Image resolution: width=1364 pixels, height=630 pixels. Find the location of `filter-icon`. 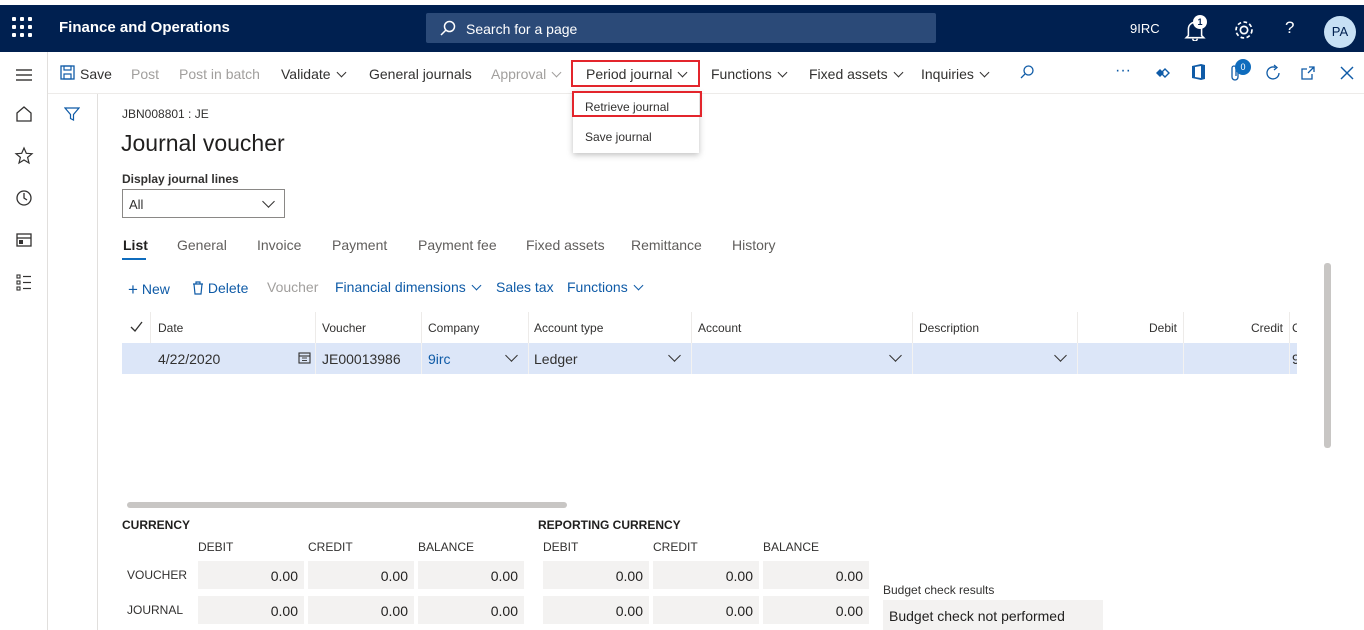

filter-icon is located at coordinates (72, 114).